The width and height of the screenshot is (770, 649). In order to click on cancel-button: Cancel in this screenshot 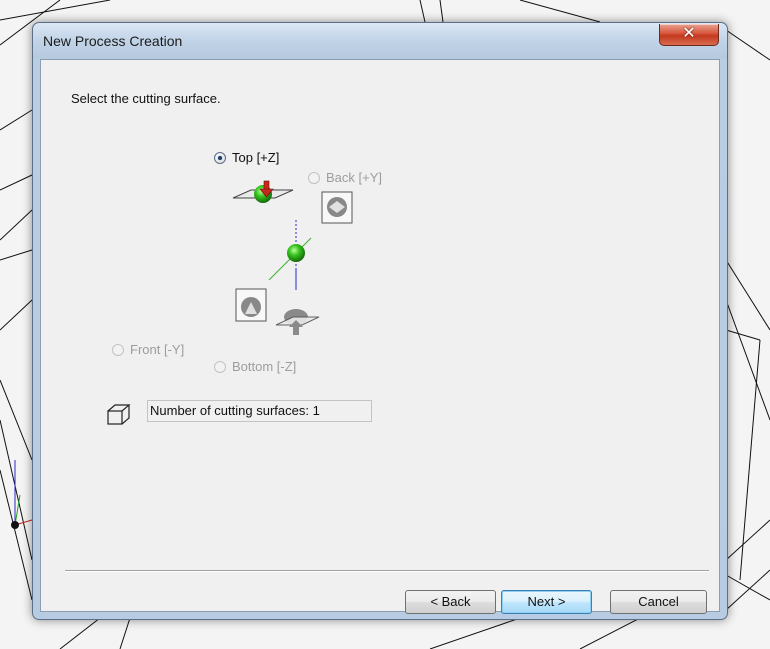, I will do `click(658, 602)`.